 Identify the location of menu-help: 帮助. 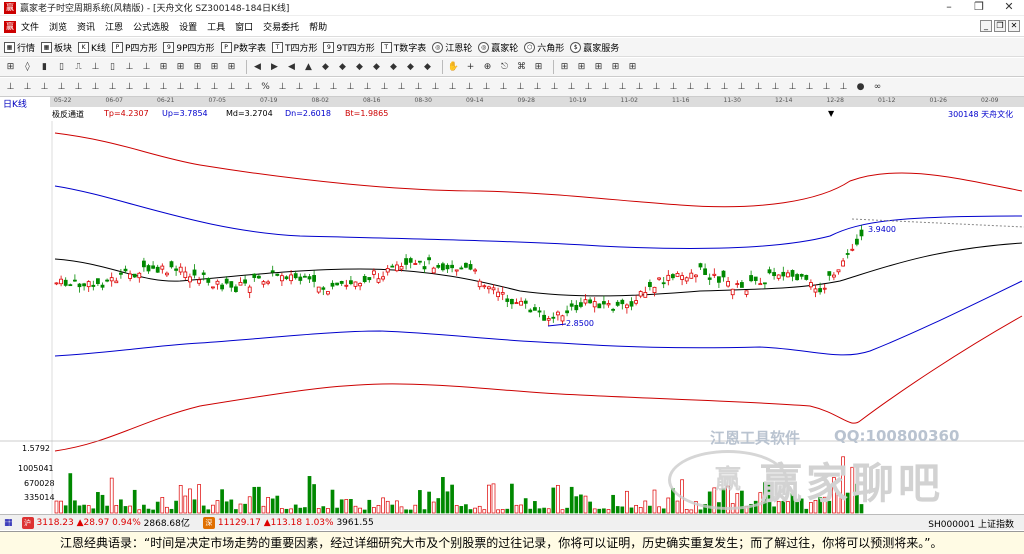
(318, 26).